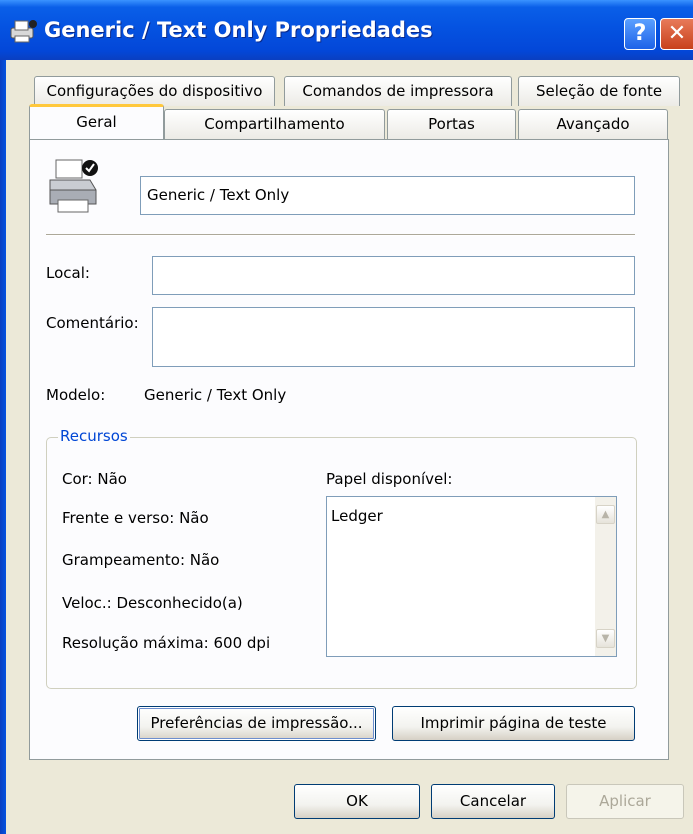  What do you see at coordinates (393, 275) in the screenshot?
I see `local-input` at bounding box center [393, 275].